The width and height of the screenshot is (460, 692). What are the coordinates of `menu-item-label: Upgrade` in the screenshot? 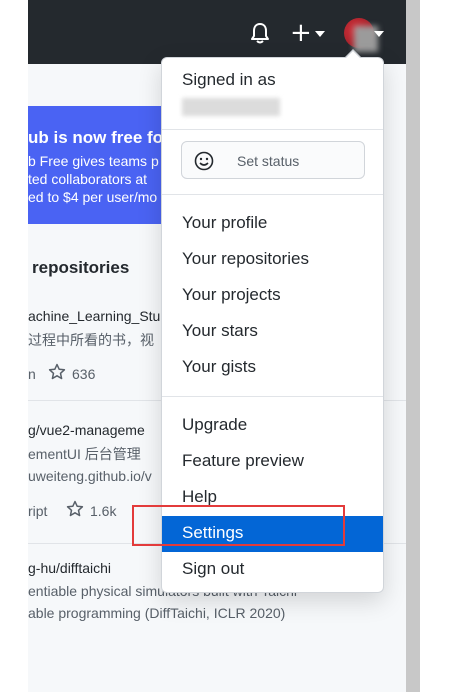 It's located at (215, 424).